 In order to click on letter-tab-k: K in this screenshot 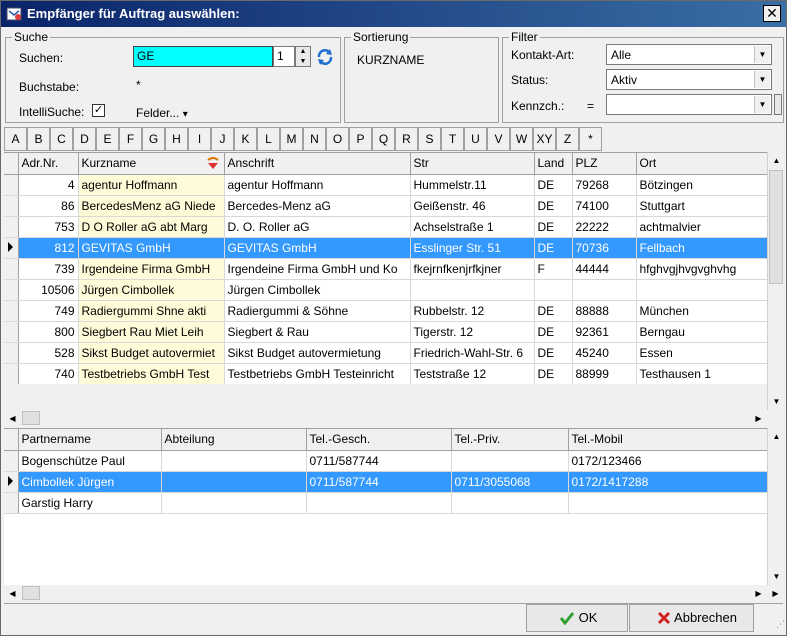, I will do `click(245, 139)`.